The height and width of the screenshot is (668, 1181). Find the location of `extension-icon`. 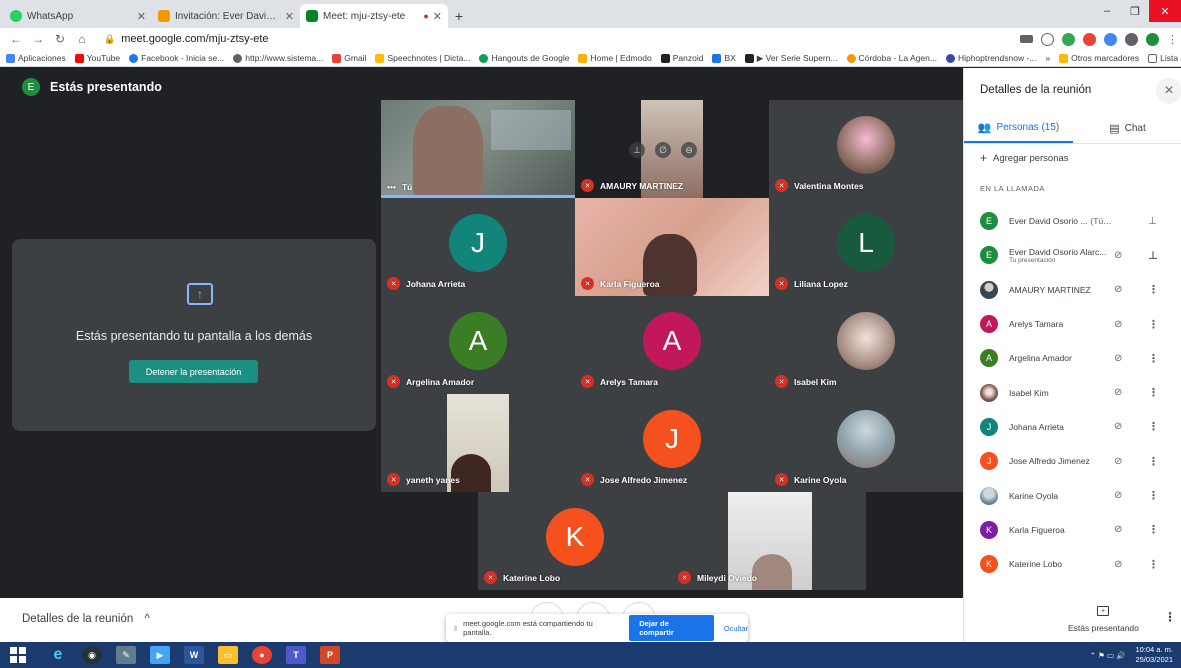

extension-icon is located at coordinates (1110, 39).